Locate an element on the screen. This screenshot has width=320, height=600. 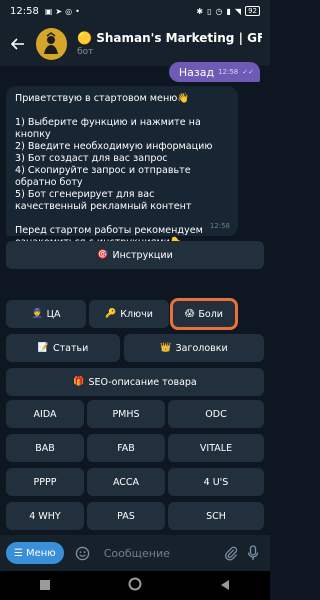
chat-header: 🟡 Shaman's Marketing | GF бот is located at coordinates (135, 44).